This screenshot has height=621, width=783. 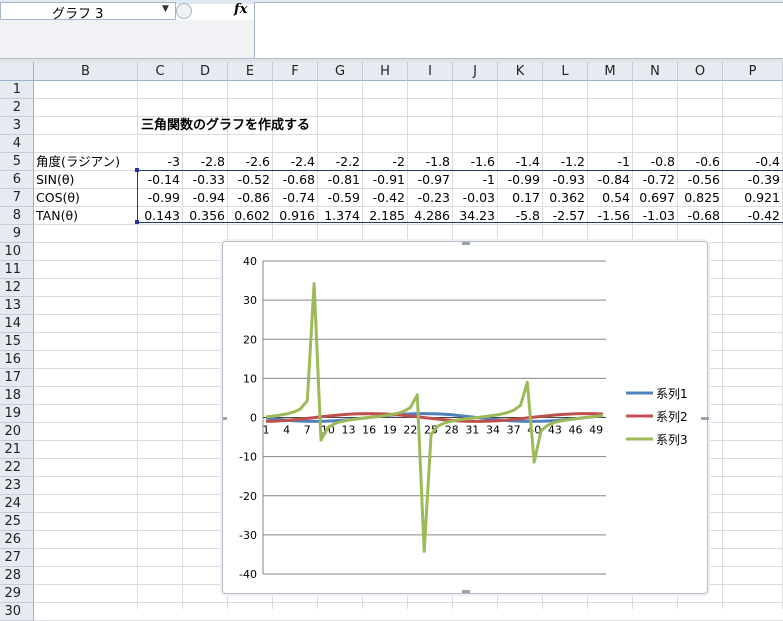 What do you see at coordinates (17, 180) in the screenshot?
I see `row-header-6: 6` at bounding box center [17, 180].